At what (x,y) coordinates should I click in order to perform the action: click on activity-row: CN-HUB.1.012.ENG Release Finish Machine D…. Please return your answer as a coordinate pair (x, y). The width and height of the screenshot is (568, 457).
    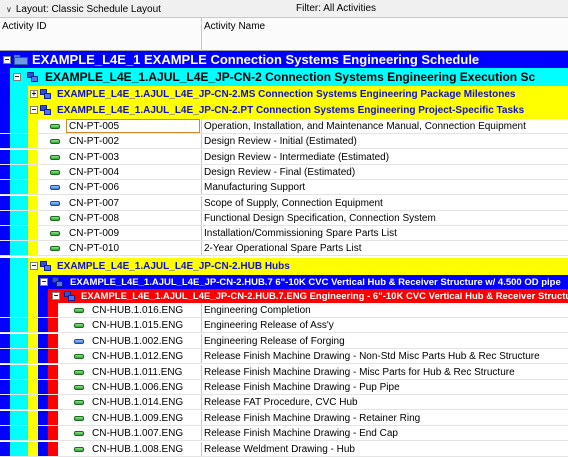
    Looking at the image, I should click on (284, 357).